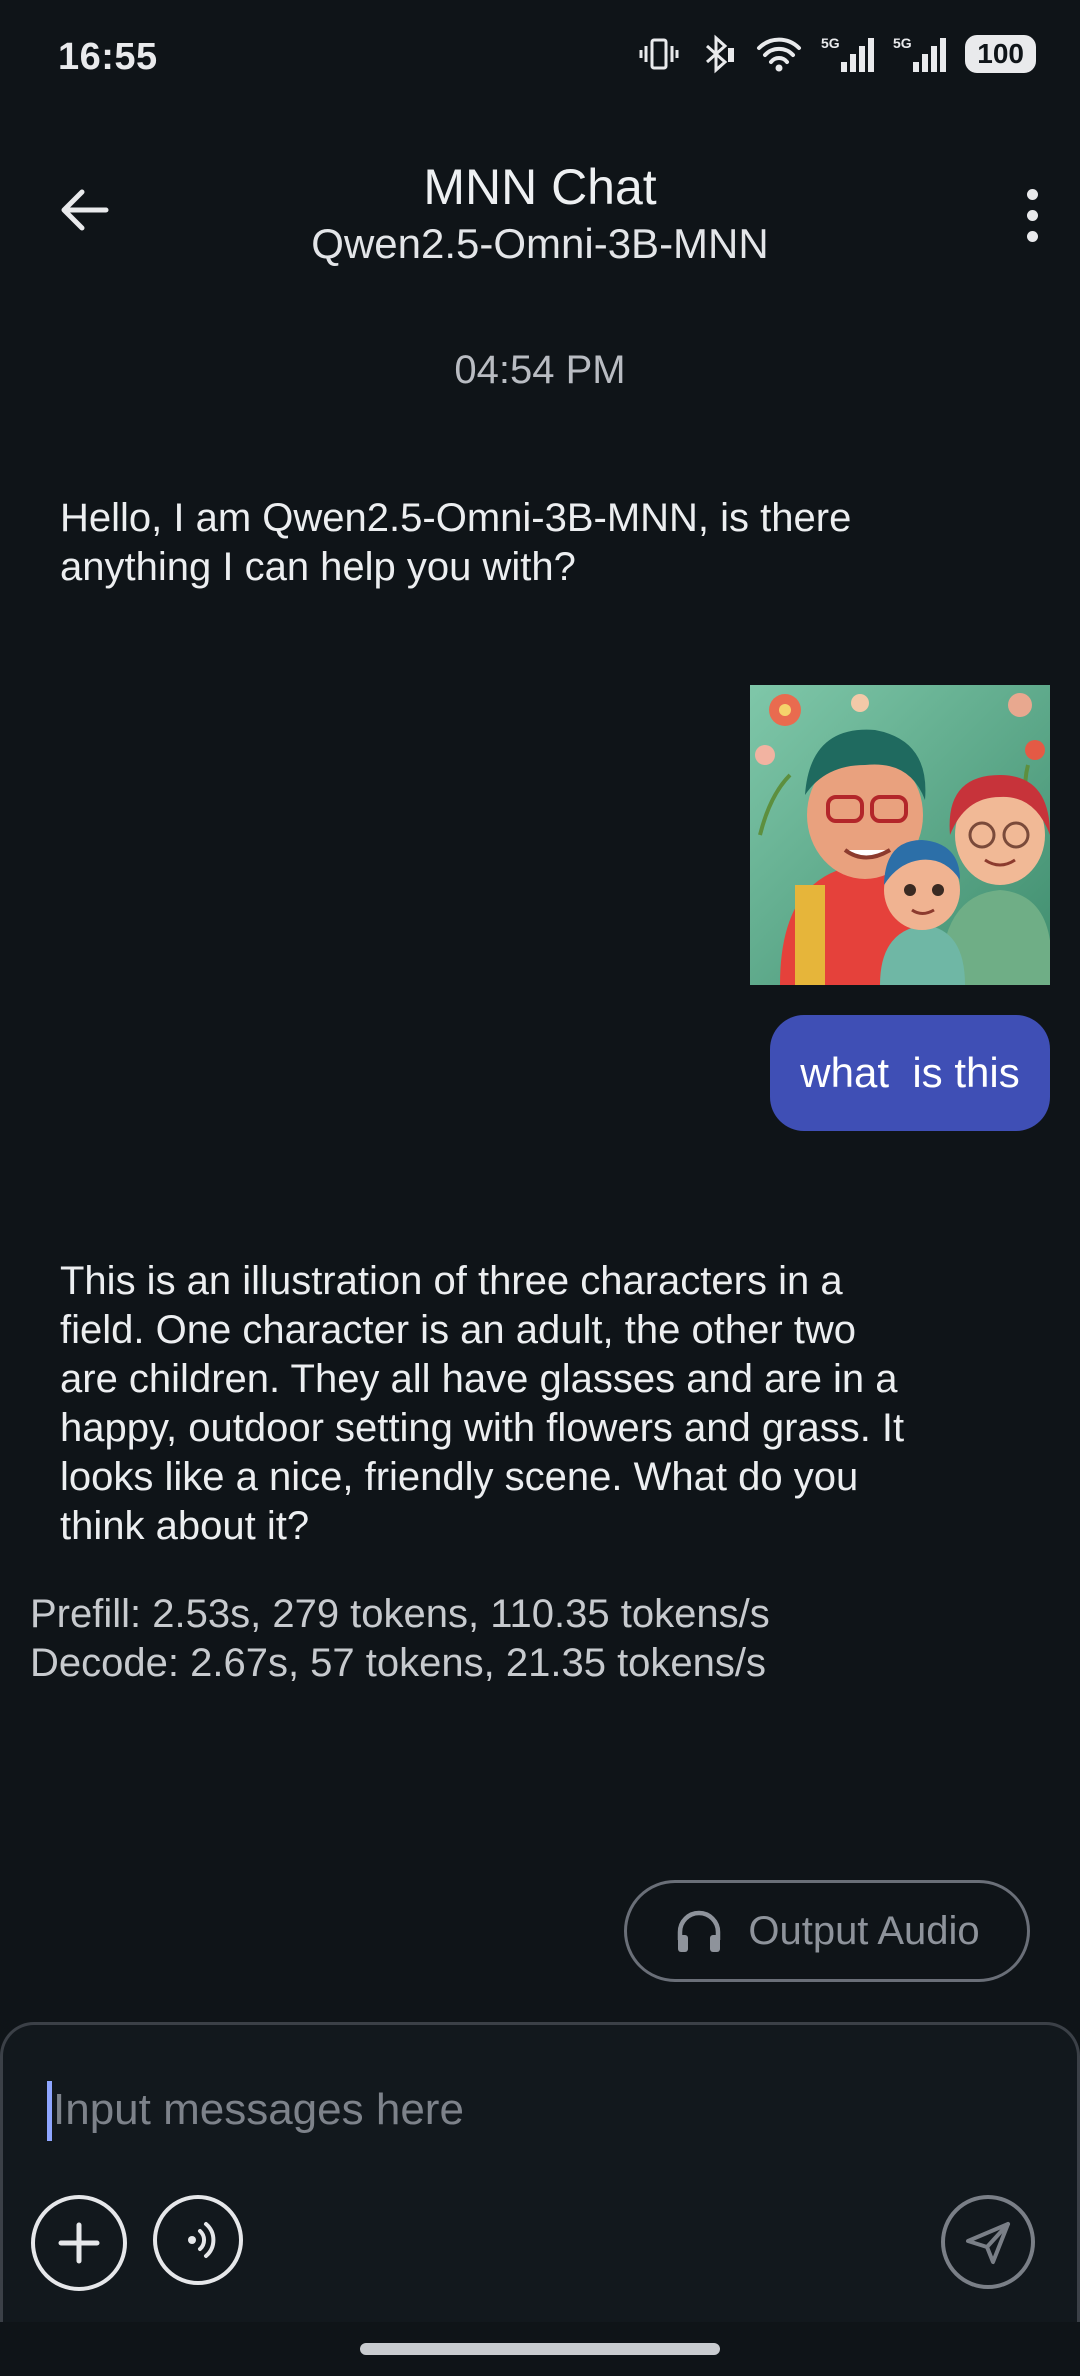 This screenshot has width=1080, height=2376. What do you see at coordinates (540, 2349) in the screenshot?
I see `navigation-handle` at bounding box center [540, 2349].